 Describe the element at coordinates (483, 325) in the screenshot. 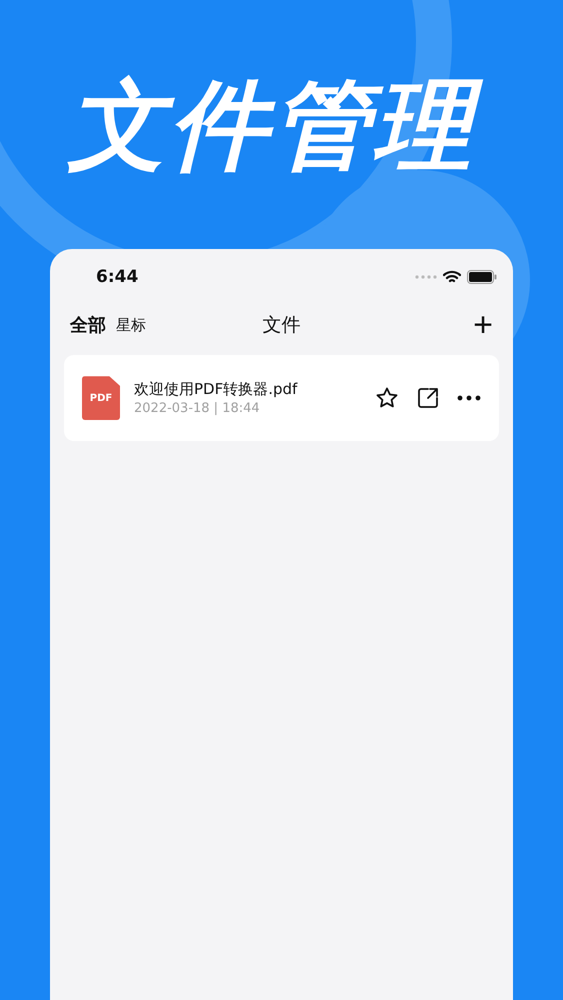

I see `add-button: +` at that location.